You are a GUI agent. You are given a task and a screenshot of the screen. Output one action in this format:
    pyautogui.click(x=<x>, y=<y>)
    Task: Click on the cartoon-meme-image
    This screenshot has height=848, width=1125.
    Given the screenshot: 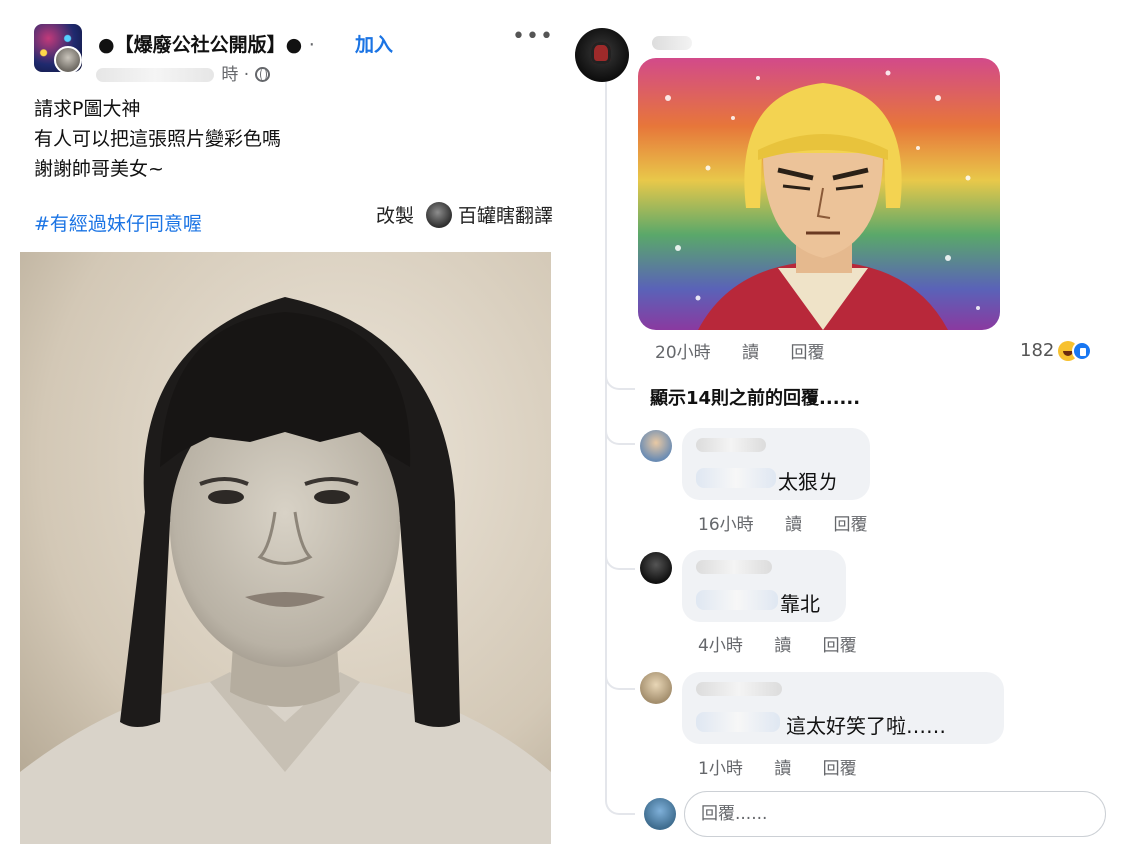 What is the action you would take?
    pyautogui.click(x=819, y=194)
    